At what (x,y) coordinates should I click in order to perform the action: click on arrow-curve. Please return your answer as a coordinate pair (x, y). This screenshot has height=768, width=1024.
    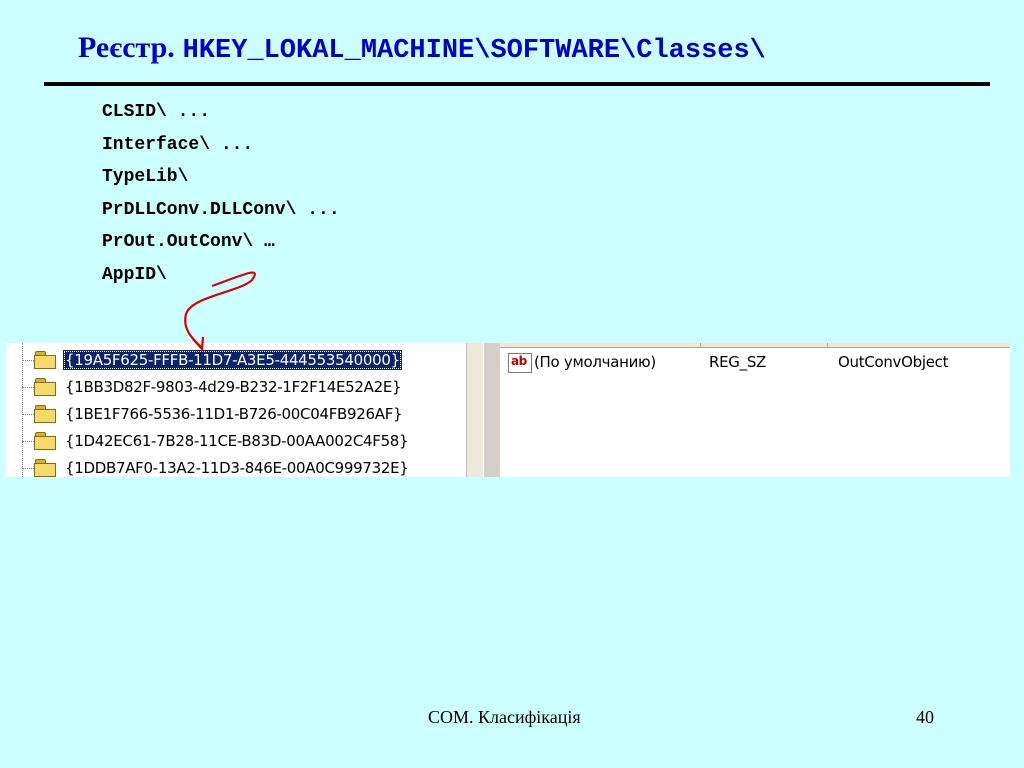
    Looking at the image, I should click on (220, 309).